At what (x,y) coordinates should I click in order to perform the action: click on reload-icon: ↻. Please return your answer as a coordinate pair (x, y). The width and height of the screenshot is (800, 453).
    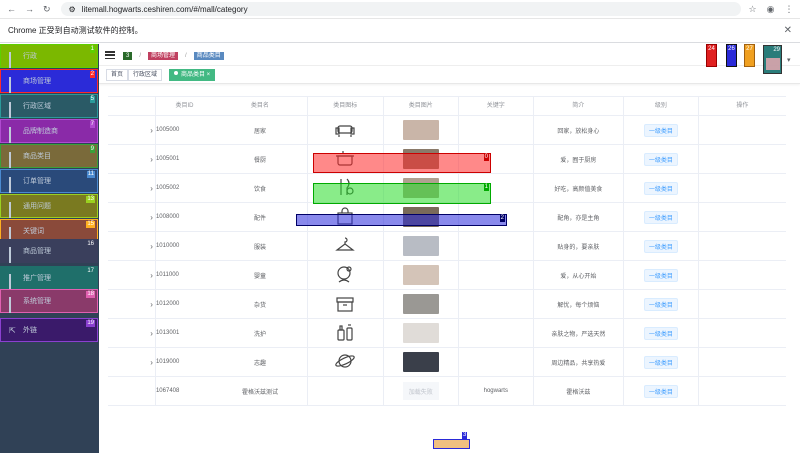
    Looking at the image, I should click on (47, 9).